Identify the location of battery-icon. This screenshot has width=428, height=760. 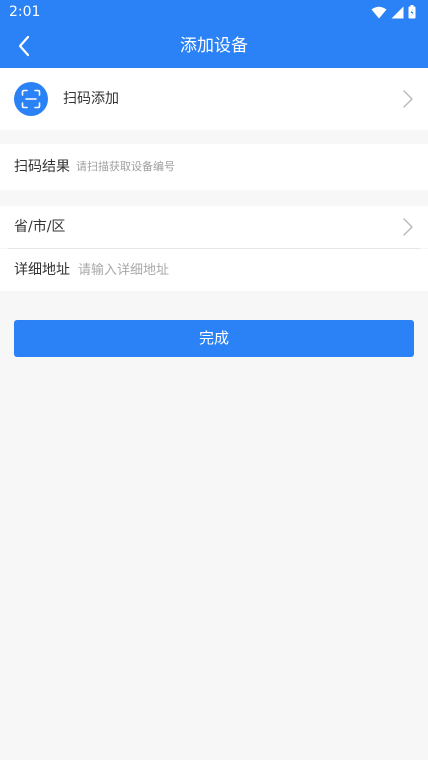
(412, 12).